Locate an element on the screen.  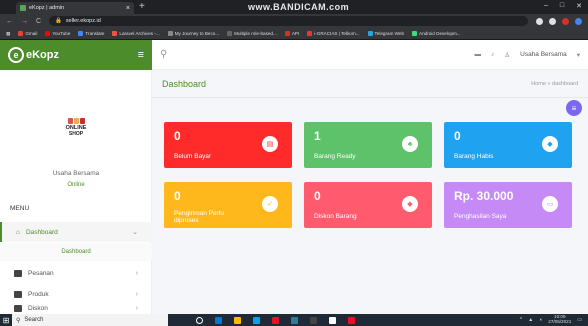
taskbar-store-icon is located at coordinates (275, 320).